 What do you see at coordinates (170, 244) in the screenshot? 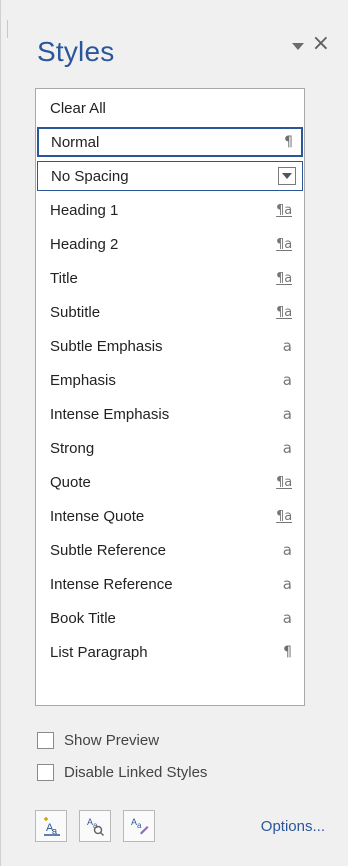
I see `style-item-heading-2: Heading 2 ¶a` at bounding box center [170, 244].